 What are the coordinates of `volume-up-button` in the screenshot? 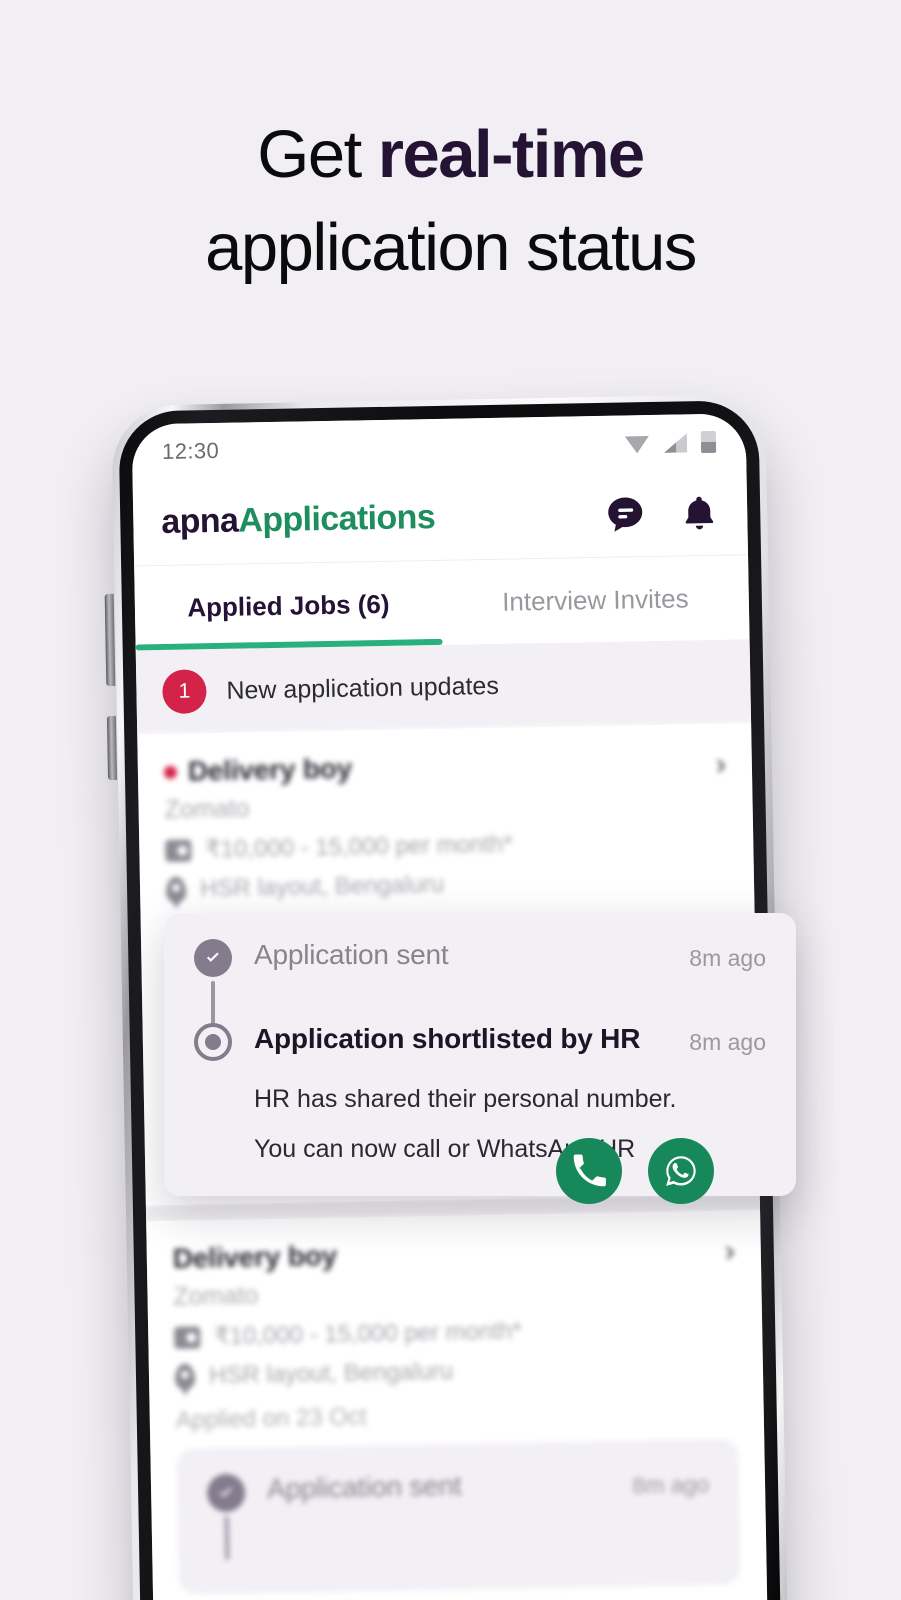 It's located at (110, 640).